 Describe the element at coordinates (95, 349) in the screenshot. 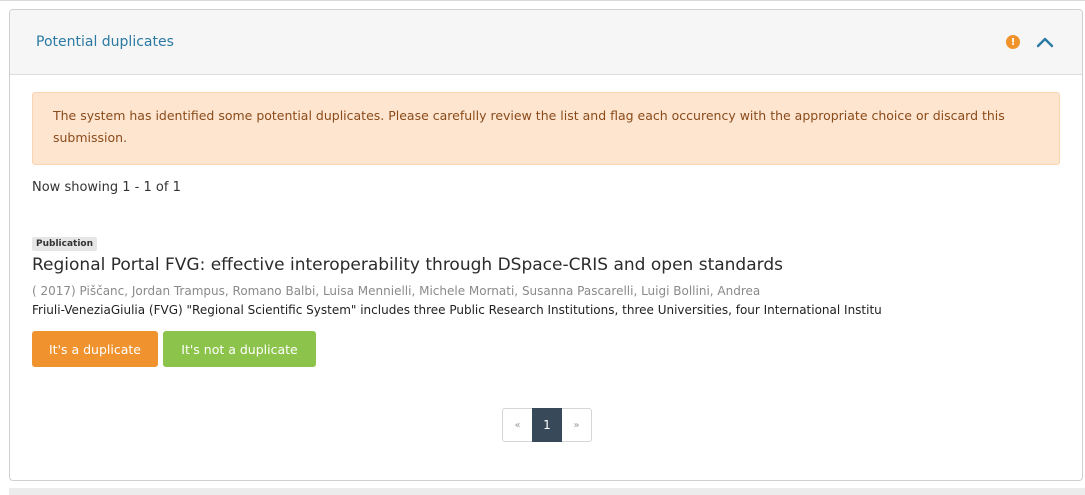

I see `its-a-duplicate-button: It's a duplicate` at that location.